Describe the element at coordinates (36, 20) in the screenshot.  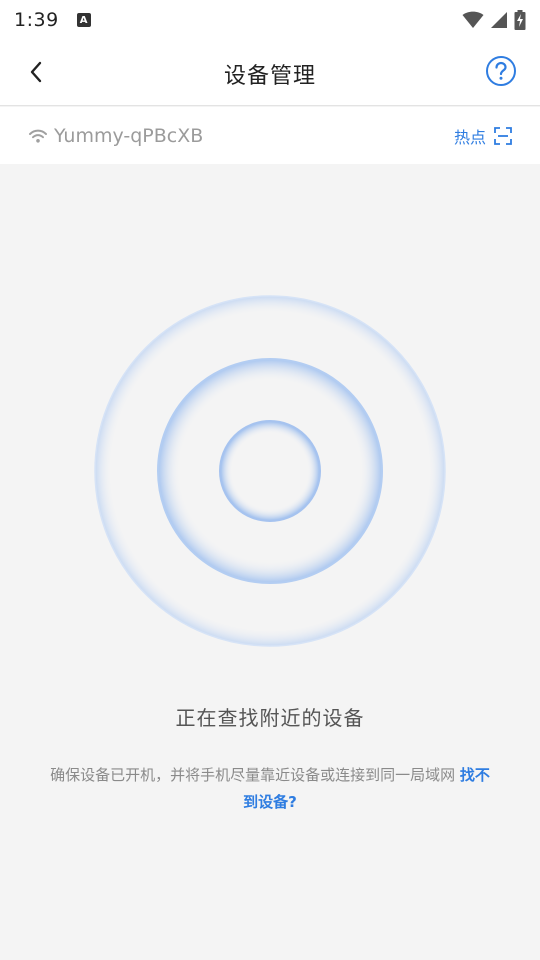
I see `status-time: 1:39` at that location.